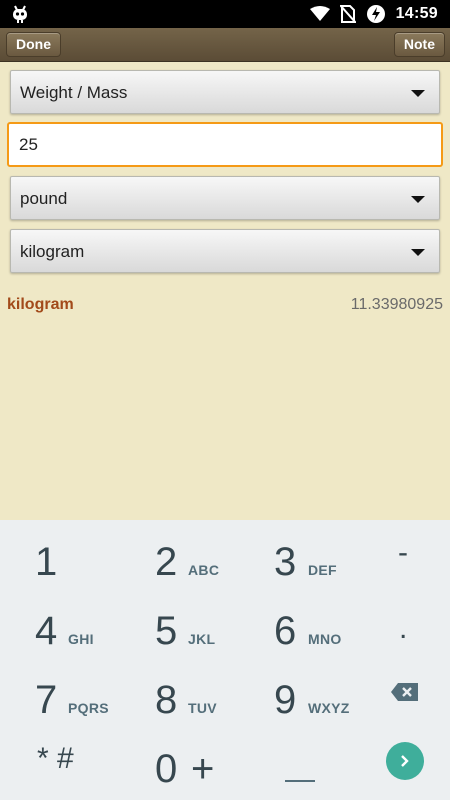 The image size is (450, 800). Describe the element at coordinates (403, 629) in the screenshot. I see `decimal-key: .` at that location.